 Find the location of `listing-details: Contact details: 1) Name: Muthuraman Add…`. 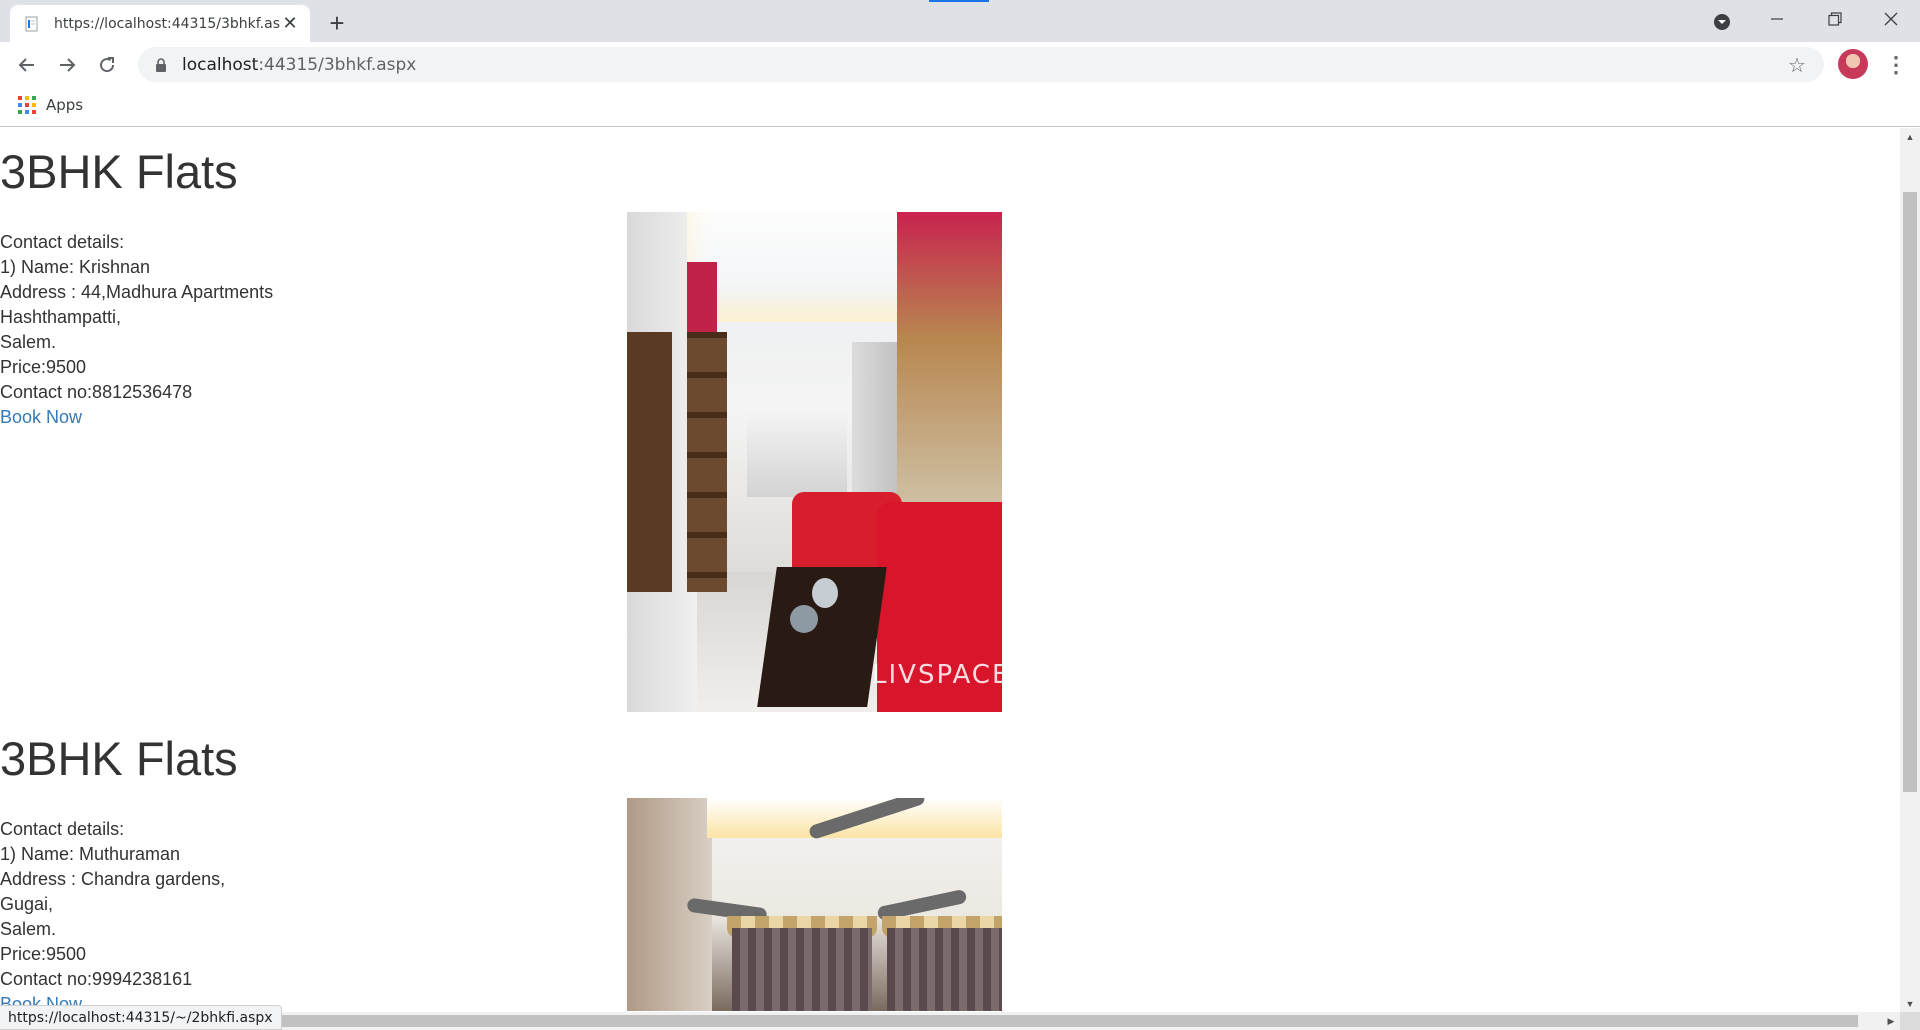

listing-details: Contact details: 1) Name: Muthuraman Add… is located at coordinates (112, 914).